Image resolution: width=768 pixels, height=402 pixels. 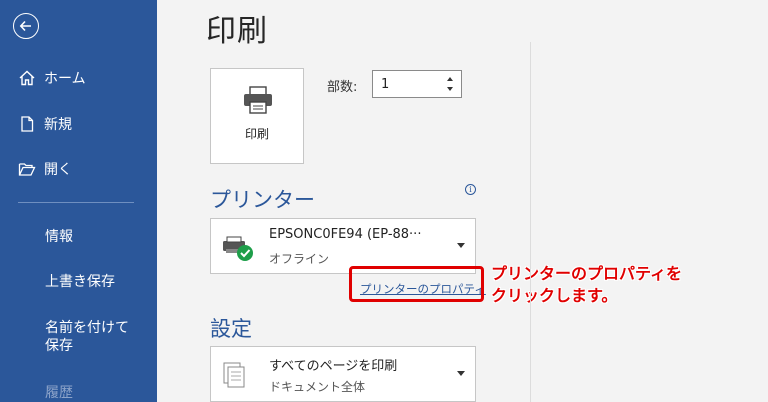 What do you see at coordinates (317, 387) in the screenshot?
I see `pages-option-subtitle: ドキュメント全体` at bounding box center [317, 387].